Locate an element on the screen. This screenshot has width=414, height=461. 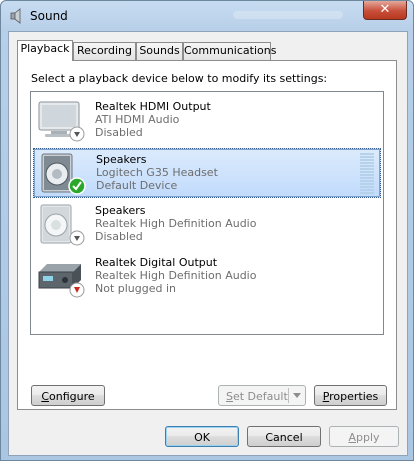
configure-button: Configure is located at coordinates (68, 395).